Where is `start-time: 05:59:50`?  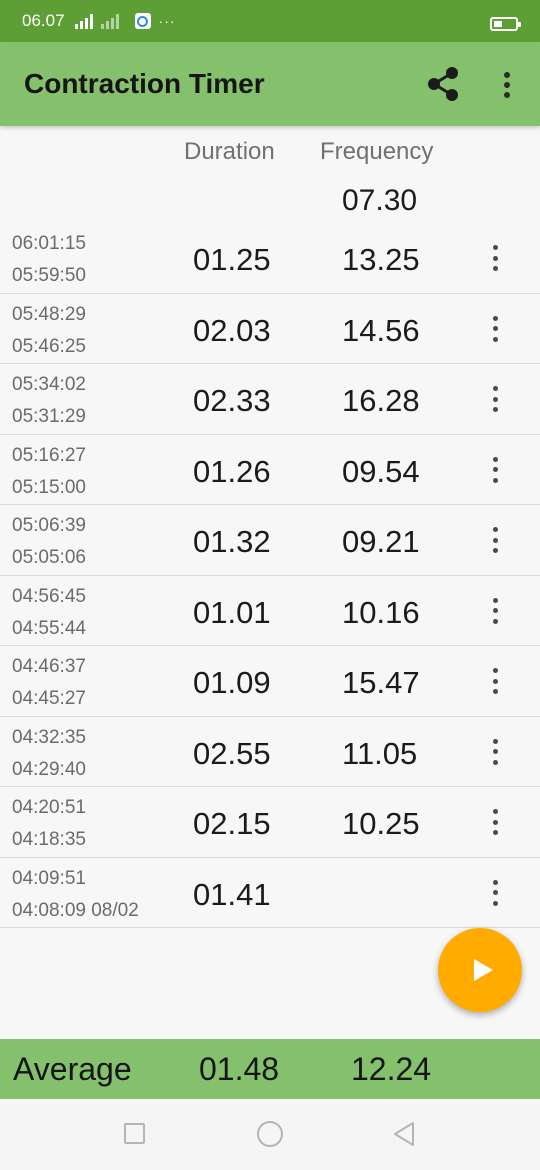 start-time: 05:59:50 is located at coordinates (49, 275).